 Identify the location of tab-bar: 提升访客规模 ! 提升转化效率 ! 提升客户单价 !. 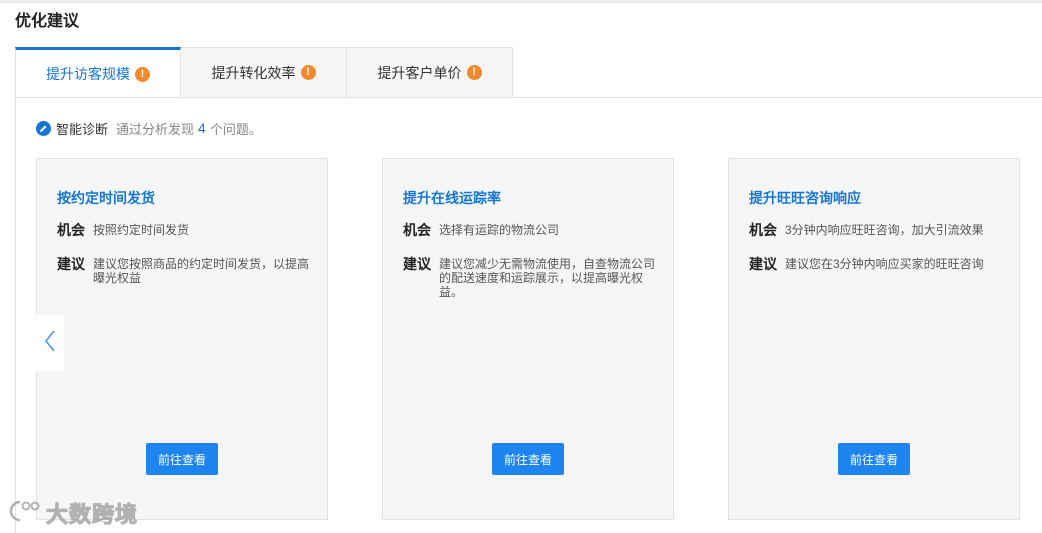
(264, 72).